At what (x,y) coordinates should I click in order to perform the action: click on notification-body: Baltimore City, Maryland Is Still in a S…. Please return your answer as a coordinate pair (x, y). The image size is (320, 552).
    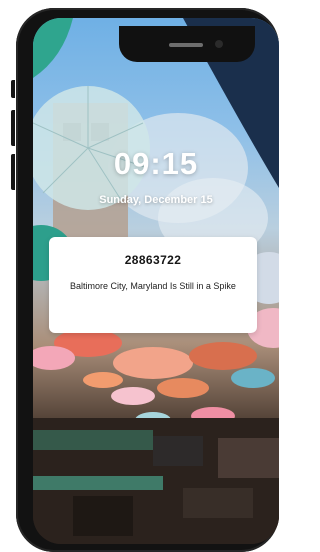
    Looking at the image, I should click on (153, 286).